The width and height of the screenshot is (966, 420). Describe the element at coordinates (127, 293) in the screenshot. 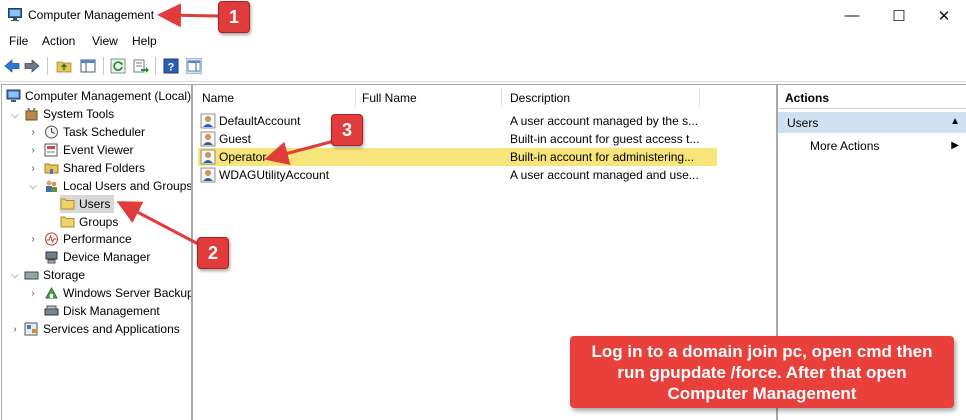

I see `tree-label-windows-server-backup: Windows Server Backup` at that location.